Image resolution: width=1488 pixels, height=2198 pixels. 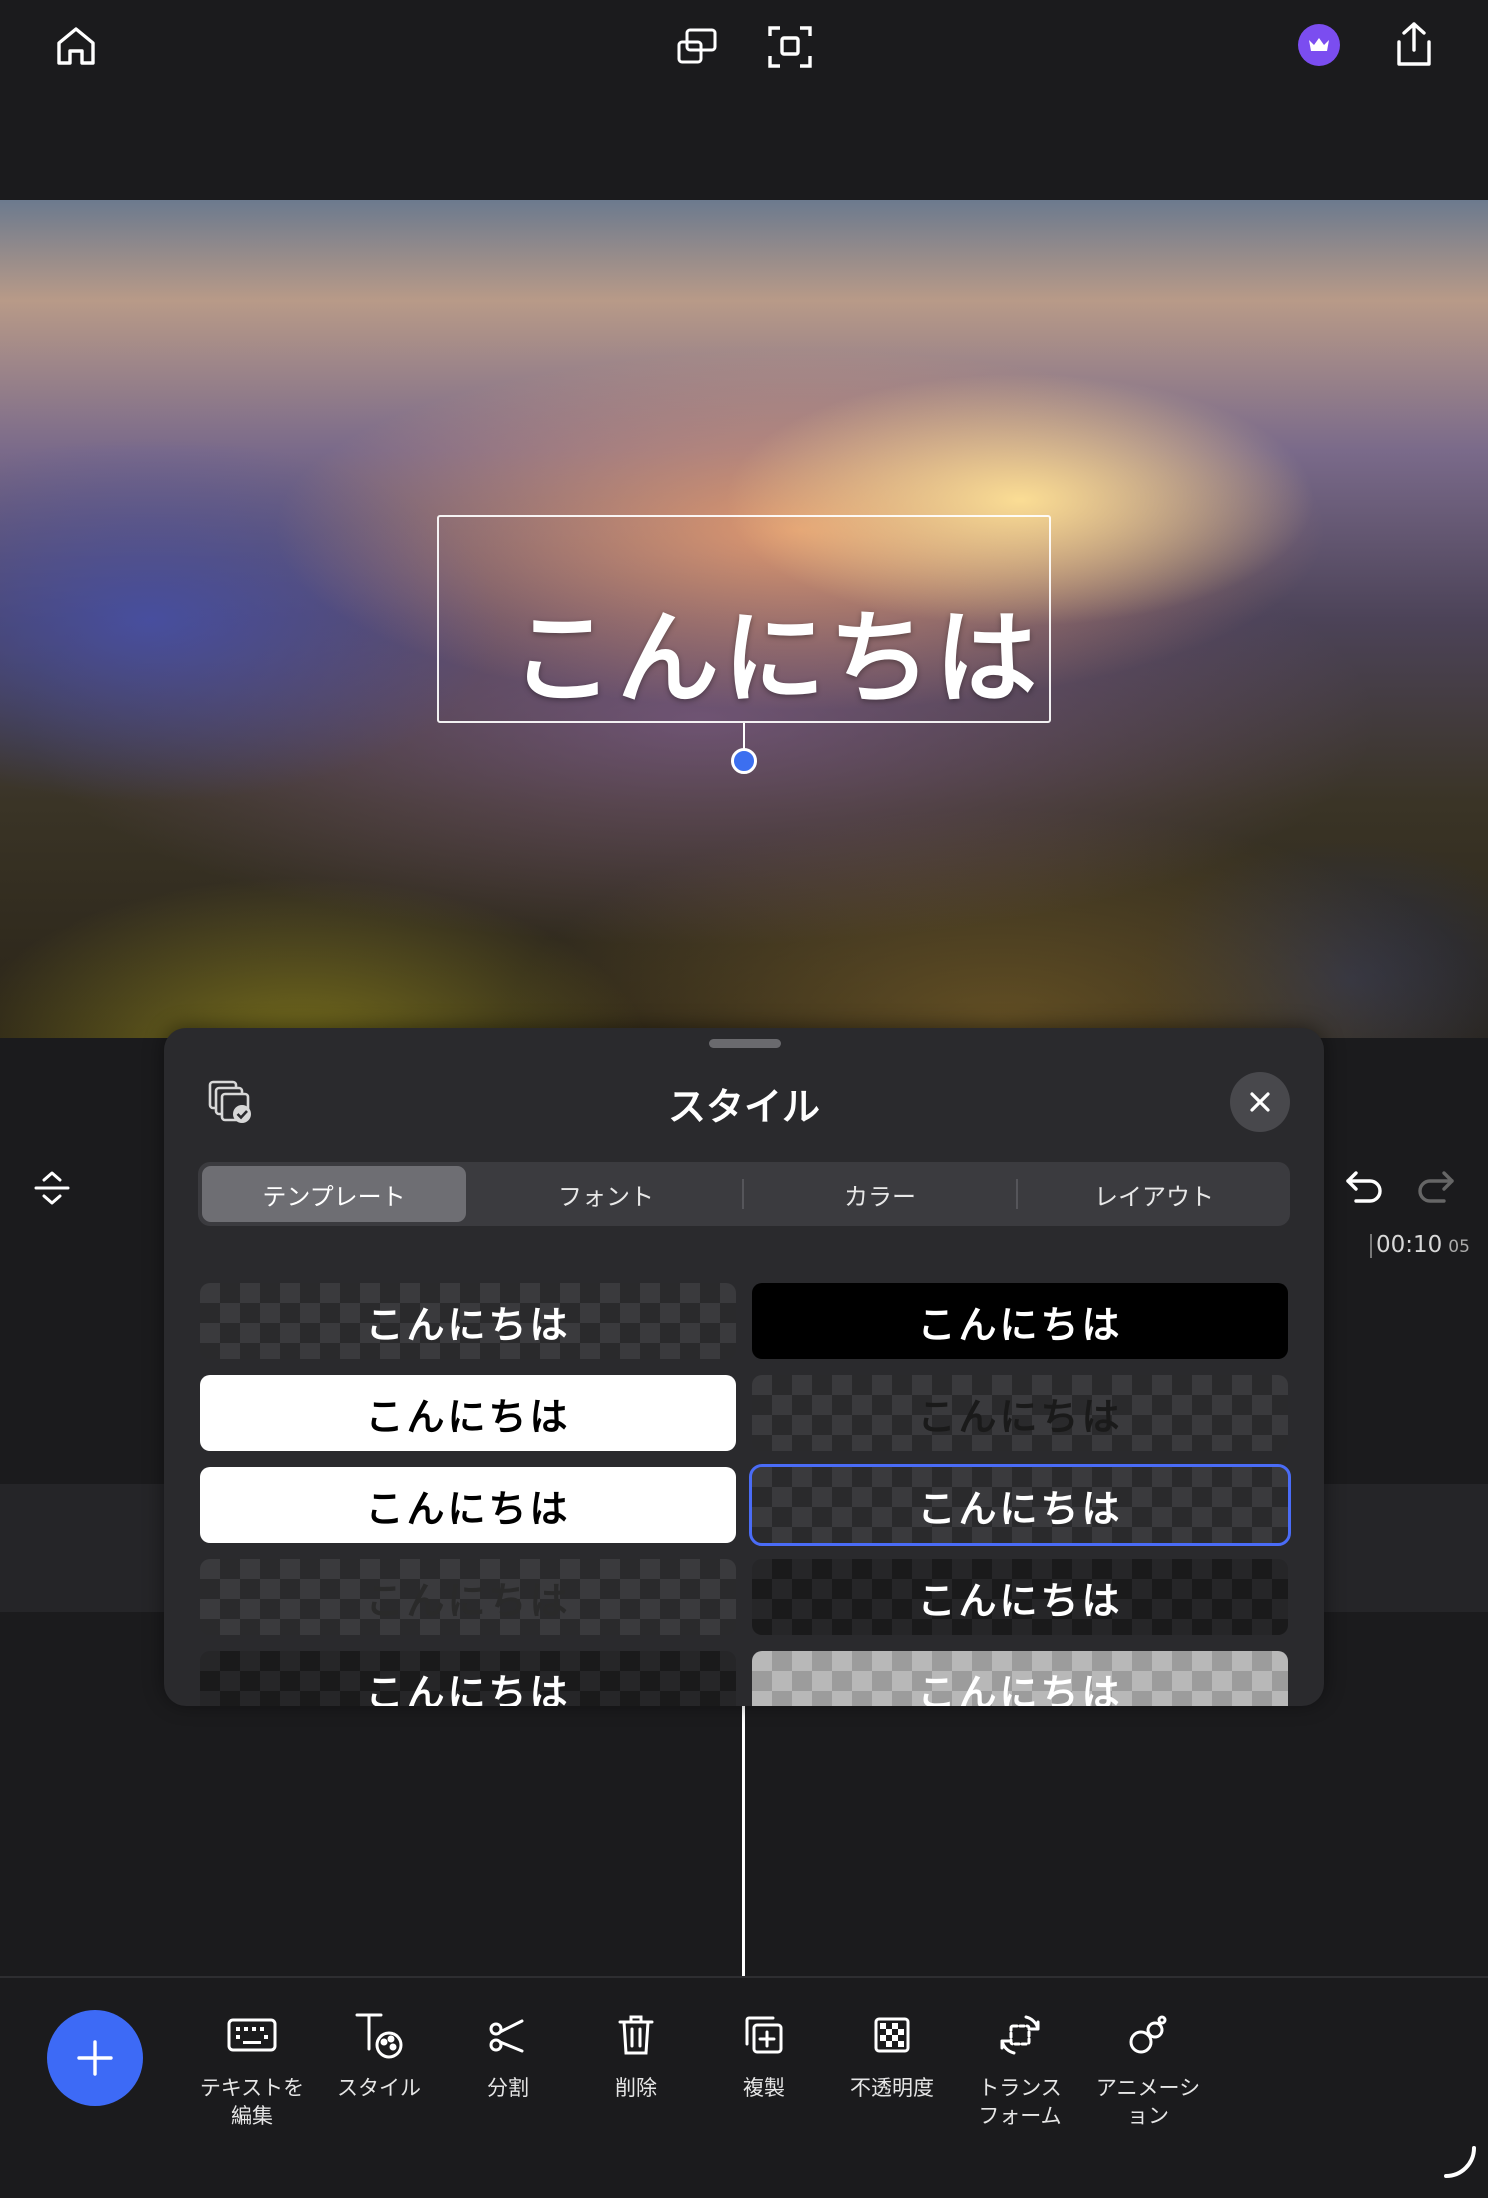 I want to click on tool-label: スタイル, so click(x=379, y=2088).